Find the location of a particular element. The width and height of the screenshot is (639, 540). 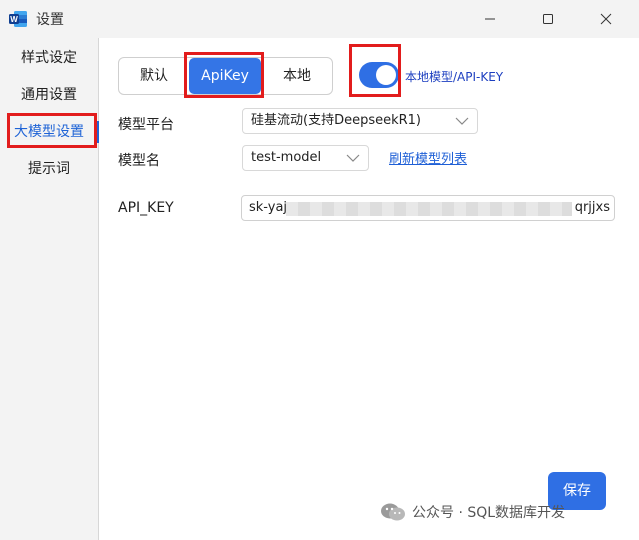

close-icon is located at coordinates (606, 19).